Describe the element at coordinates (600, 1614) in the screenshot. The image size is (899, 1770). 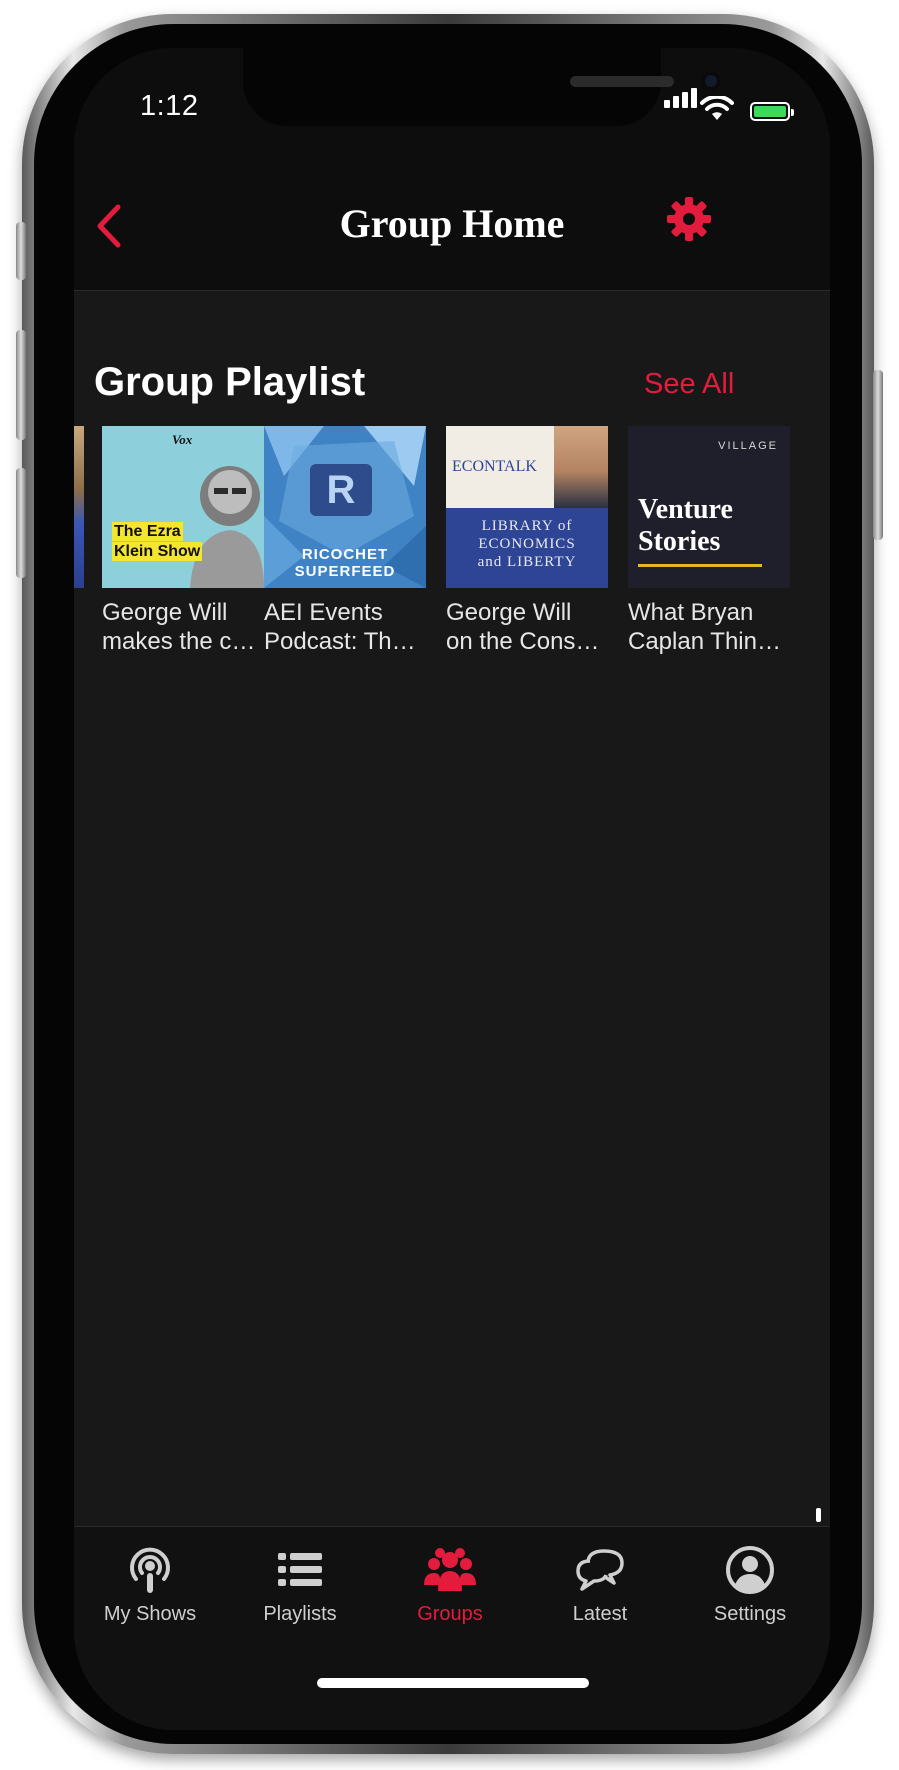
I see `tab-label: Latest` at that location.